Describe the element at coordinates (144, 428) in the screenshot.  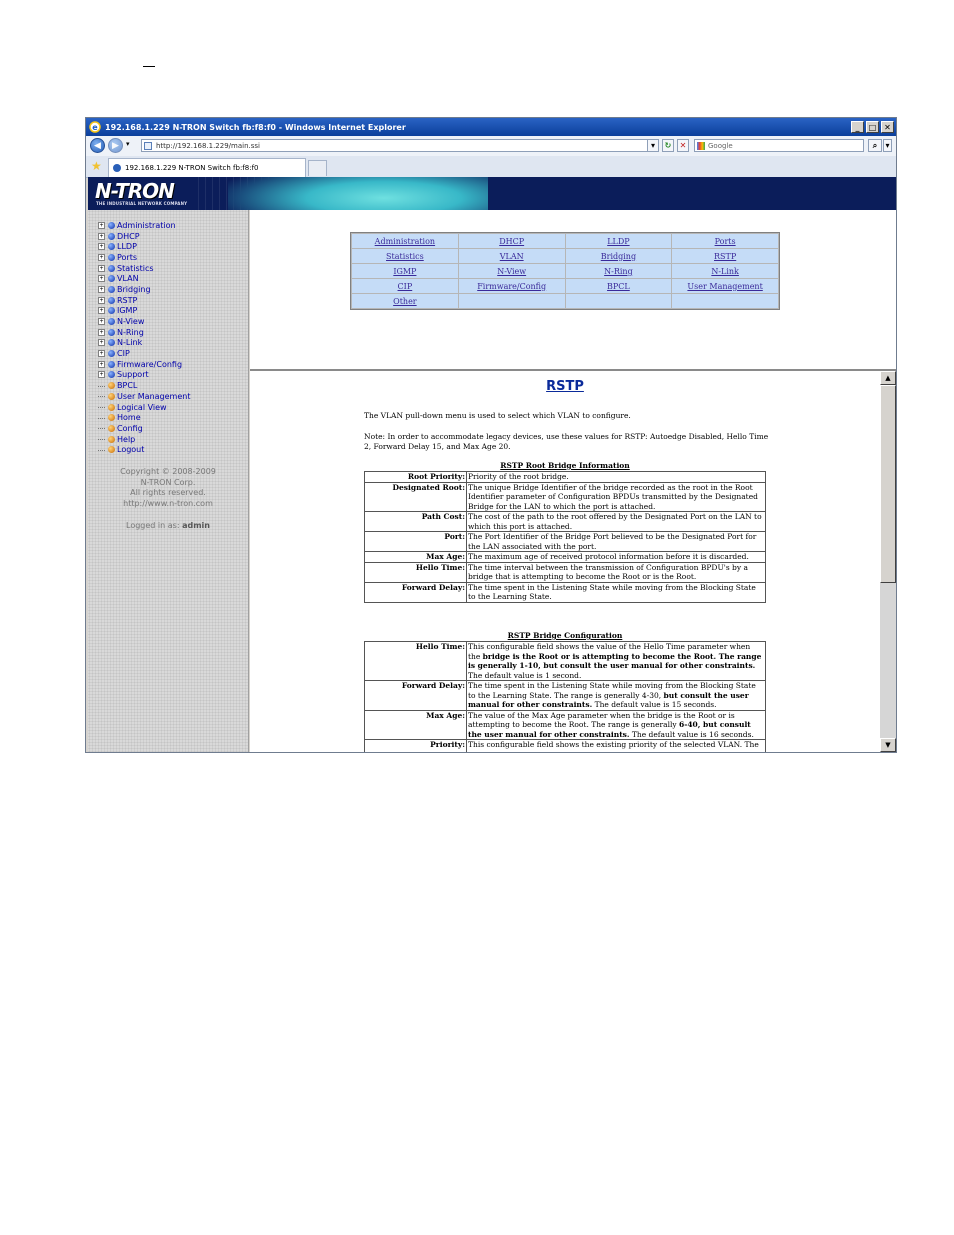
I see `sidebar-item-config: Config` at that location.